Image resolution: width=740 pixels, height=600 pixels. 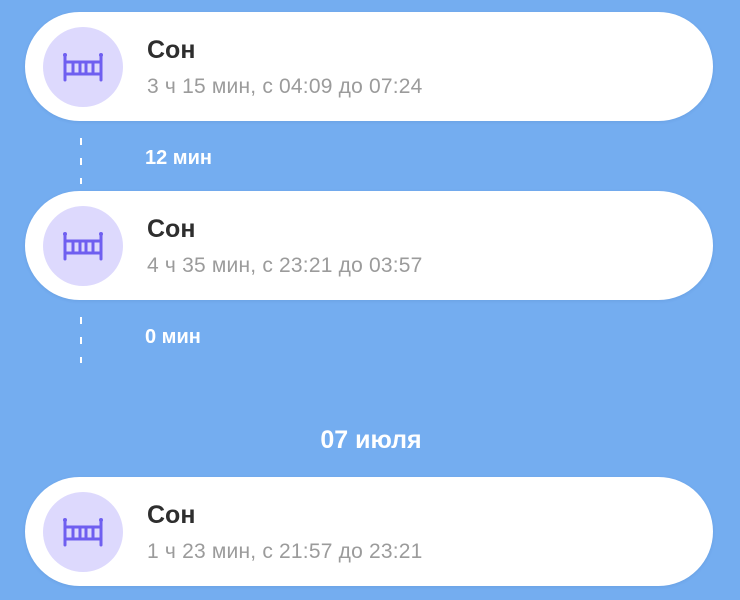 I want to click on entry-duration: 1 ч 23 мин, с 21:57 до 23:21, so click(x=285, y=551).